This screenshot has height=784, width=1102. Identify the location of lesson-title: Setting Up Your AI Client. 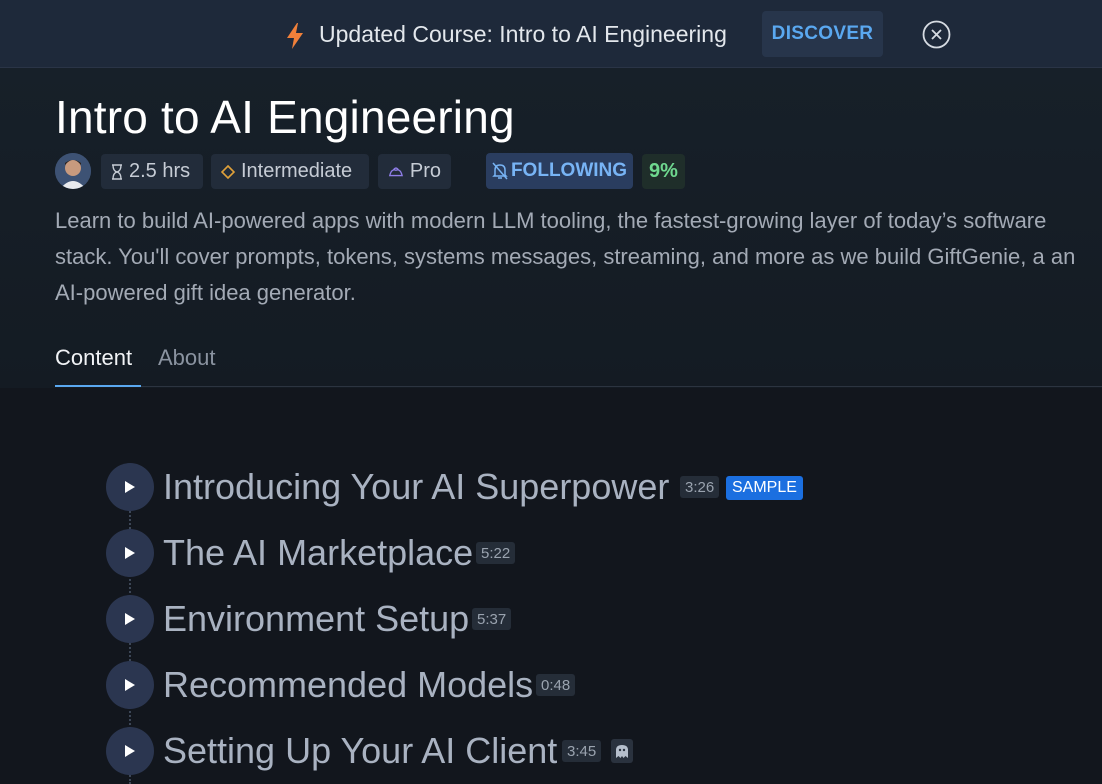
(360, 751).